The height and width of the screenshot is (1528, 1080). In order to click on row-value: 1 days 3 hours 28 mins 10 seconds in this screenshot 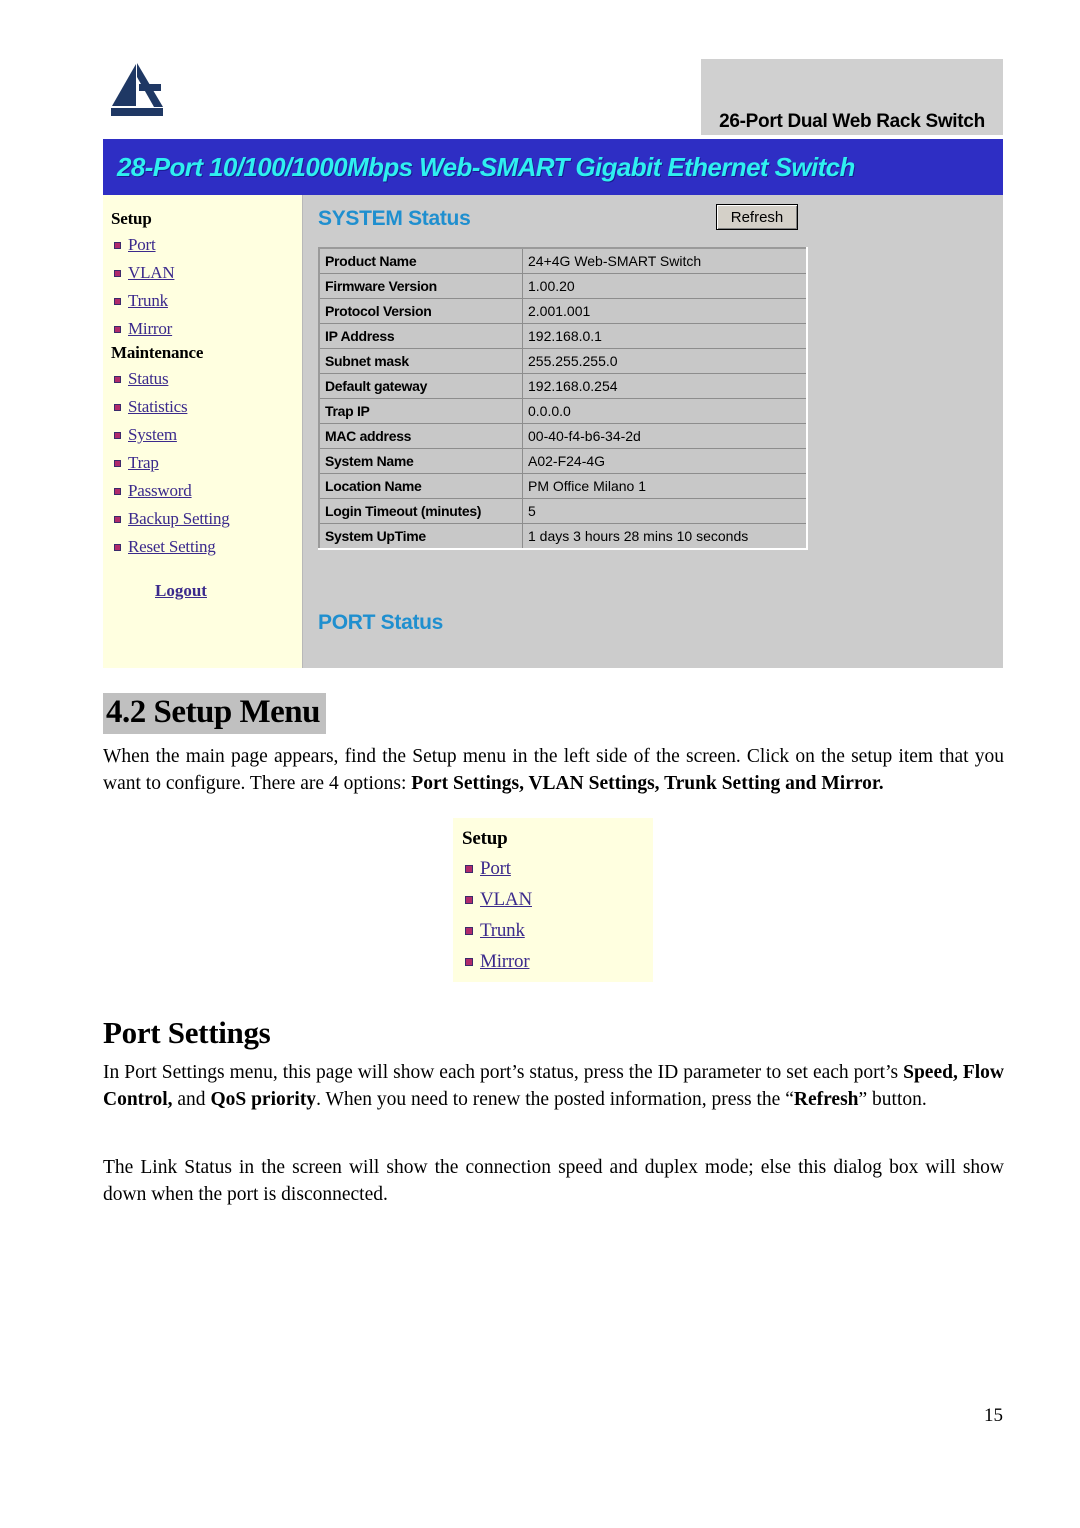, I will do `click(665, 536)`.